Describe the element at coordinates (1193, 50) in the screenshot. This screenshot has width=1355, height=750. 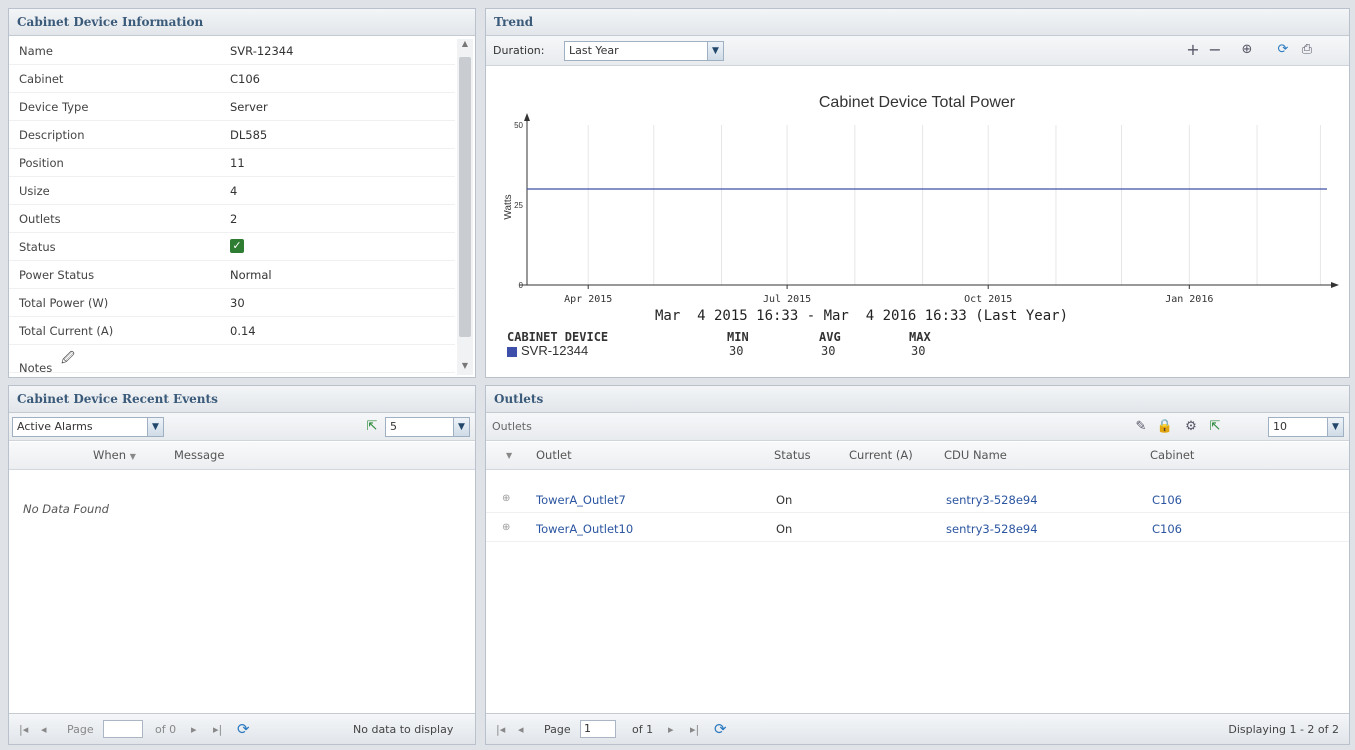
I see `zoom-in-icon: +` at that location.